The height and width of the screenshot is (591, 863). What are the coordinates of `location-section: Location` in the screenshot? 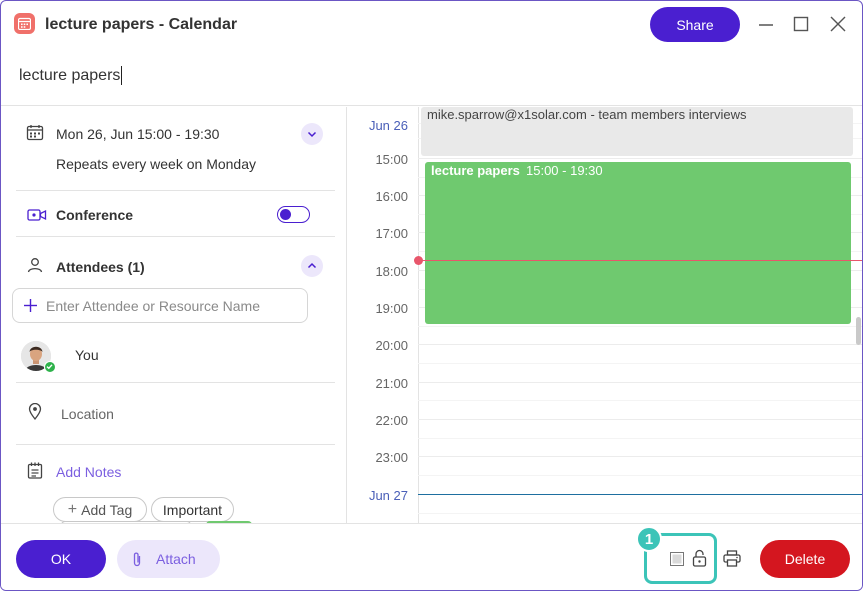 It's located at (175, 414).